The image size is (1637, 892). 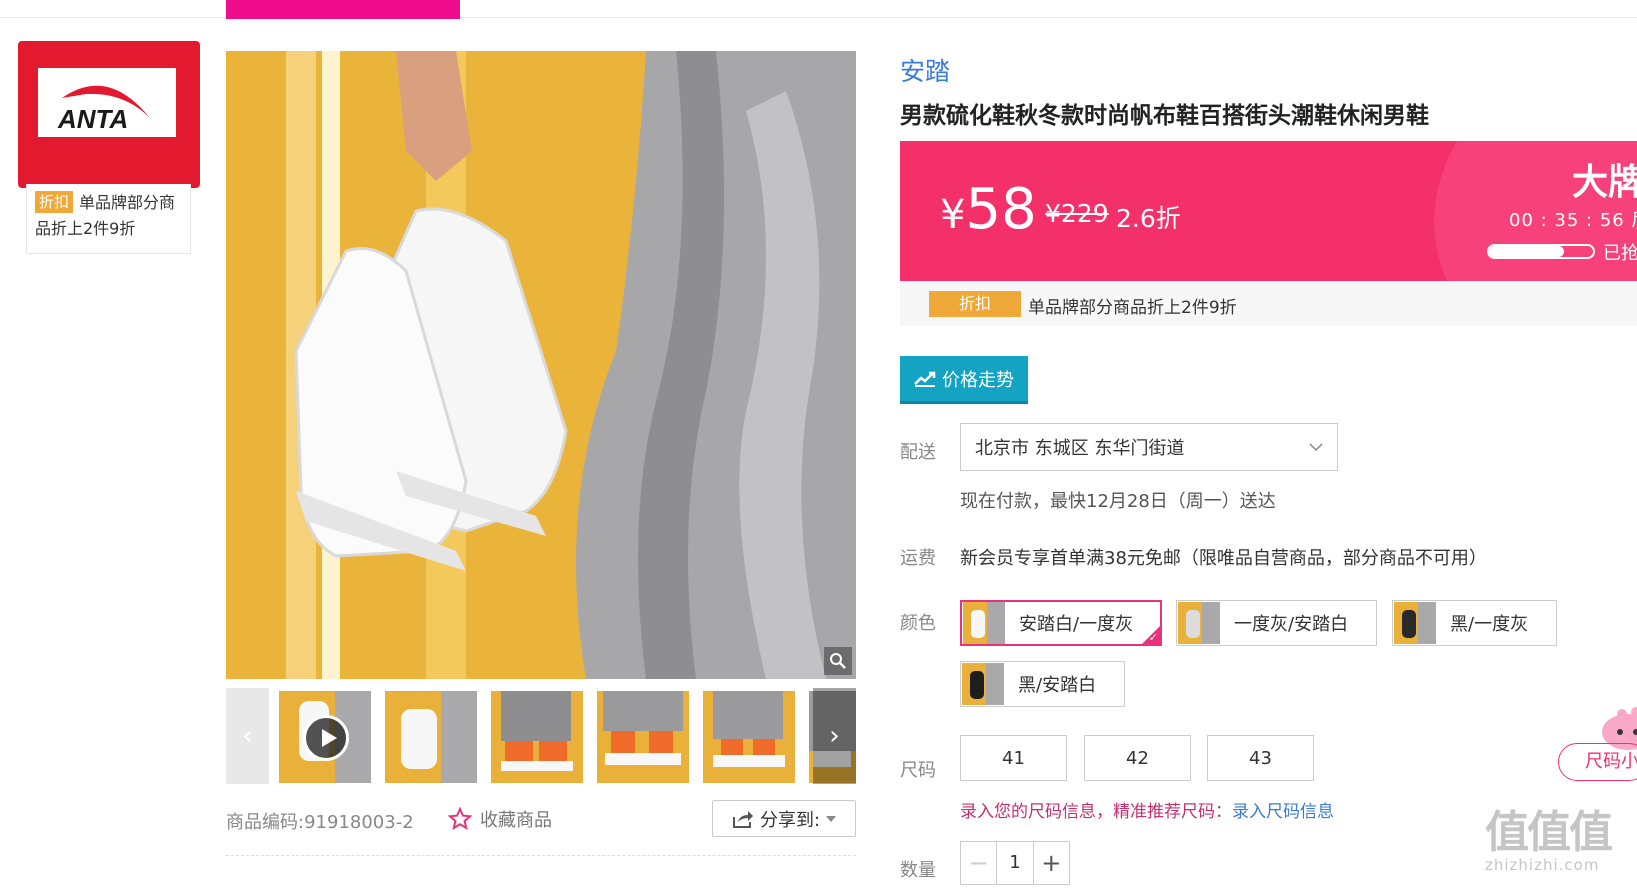 What do you see at coordinates (1164, 116) in the screenshot?
I see `product-title: 男款硫化鞋秋冬款时尚帆布鞋百搭街头潮鞋休闲男鞋` at bounding box center [1164, 116].